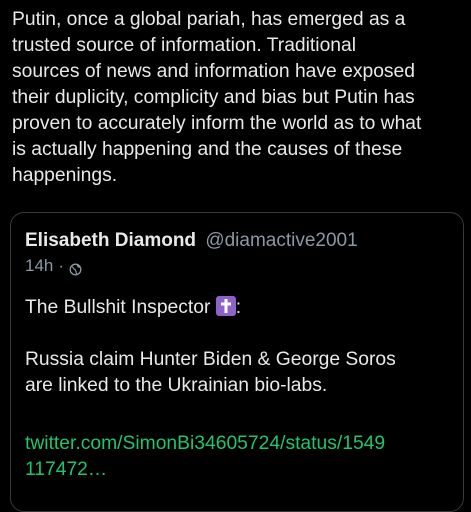  I want to click on quoted-post-time: 14h, so click(39, 266).